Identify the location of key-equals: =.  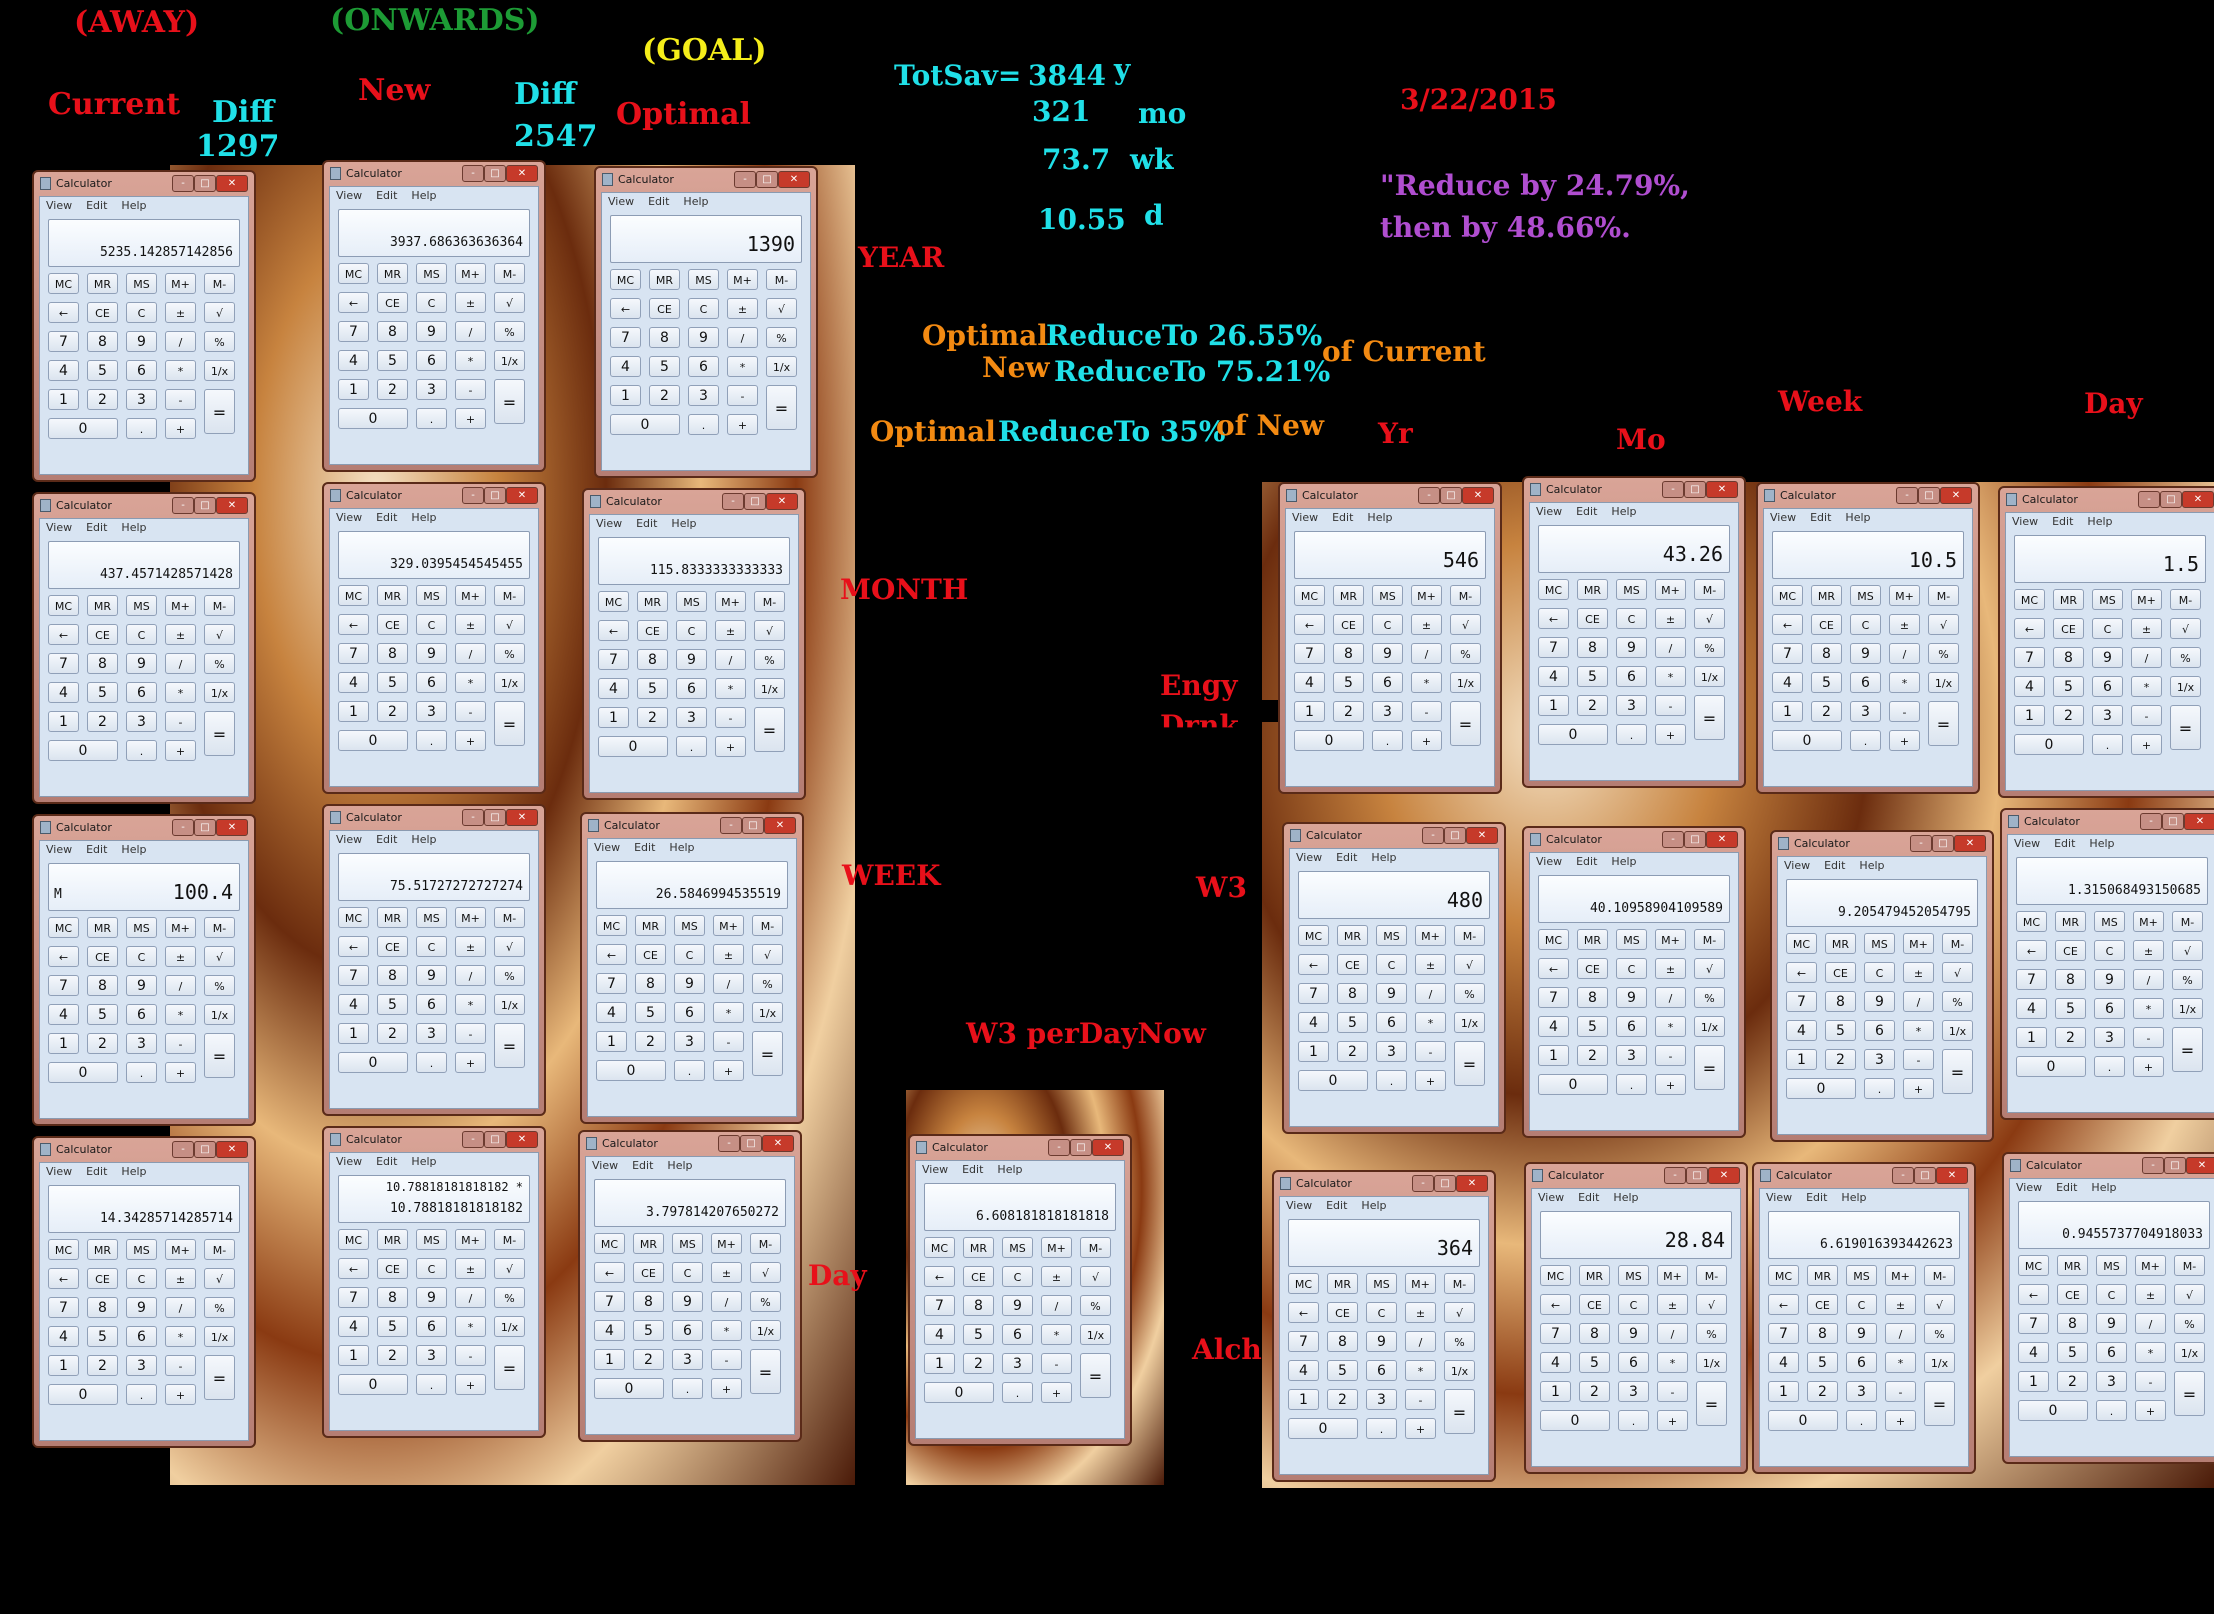
(1957, 1071).